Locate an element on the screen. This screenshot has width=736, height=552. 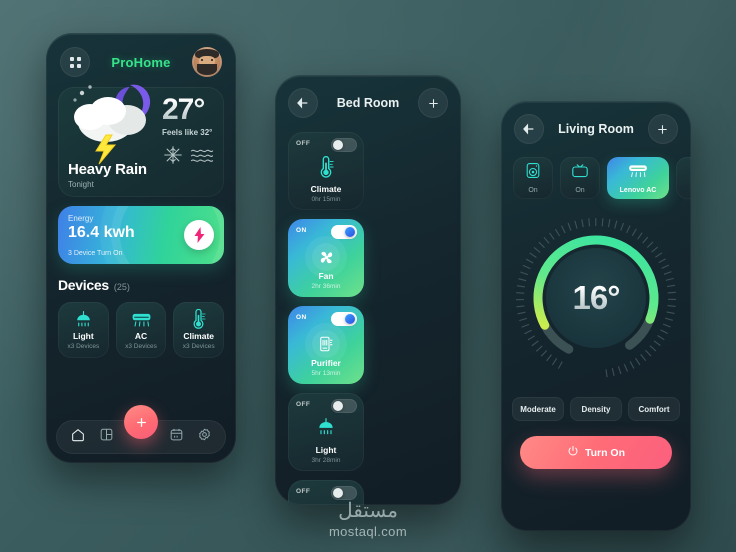
home-header: ProHome is located at coordinates (141, 55).